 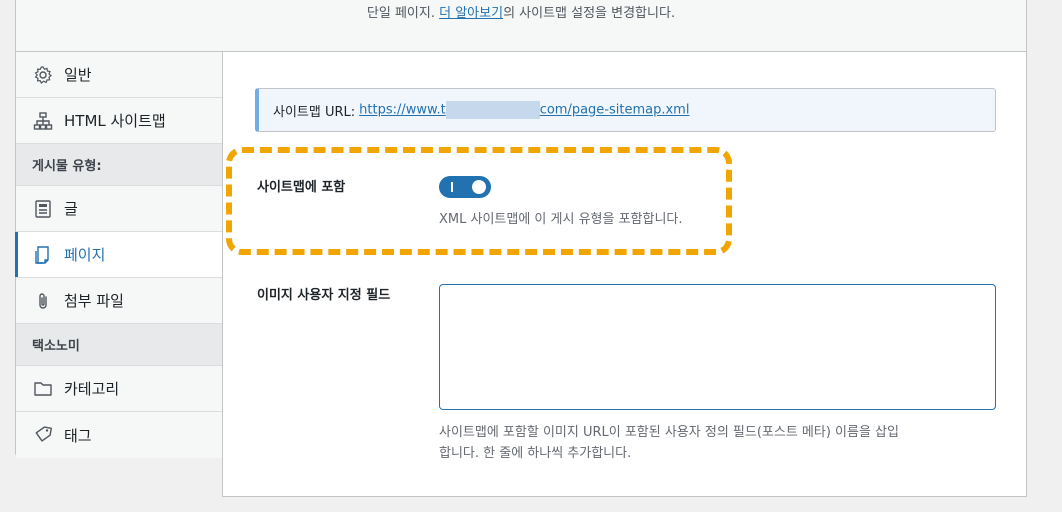 I want to click on sitemap-url-label: 사이트맵 URL:, so click(x=314, y=112).